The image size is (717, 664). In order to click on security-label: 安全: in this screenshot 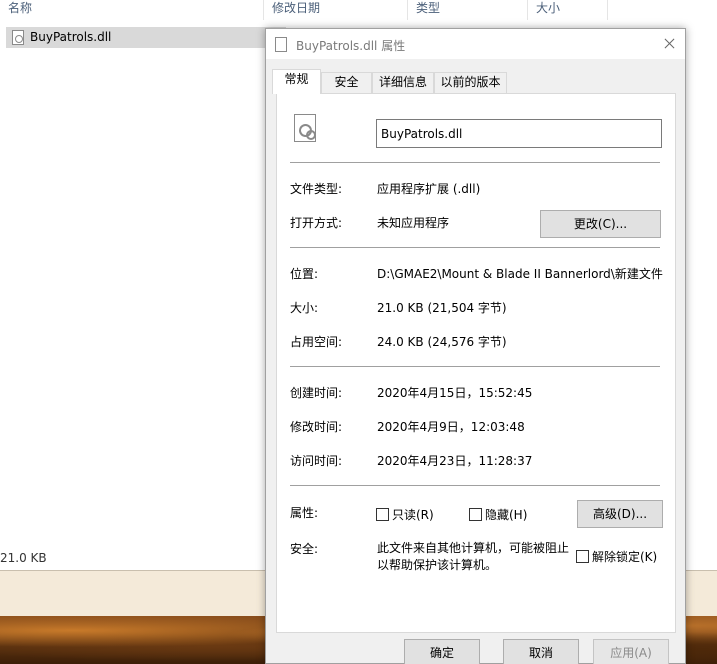, I will do `click(304, 549)`.